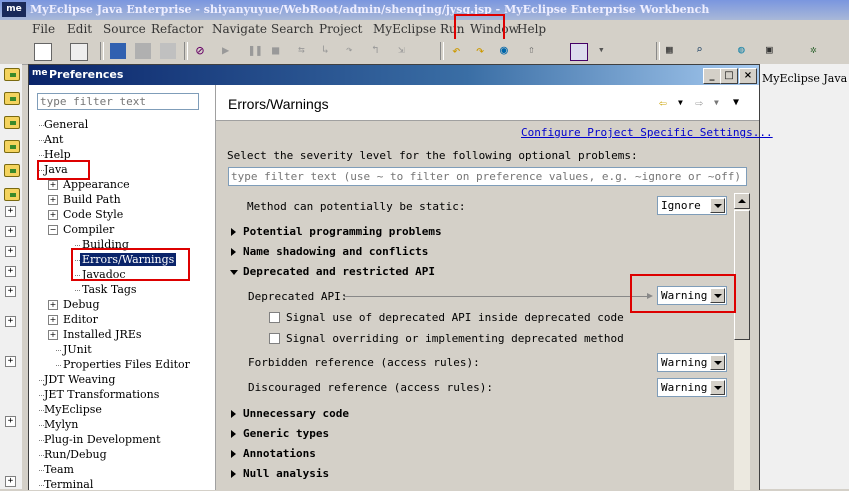  I want to click on back-arrow-icon: ⇦, so click(663, 103).